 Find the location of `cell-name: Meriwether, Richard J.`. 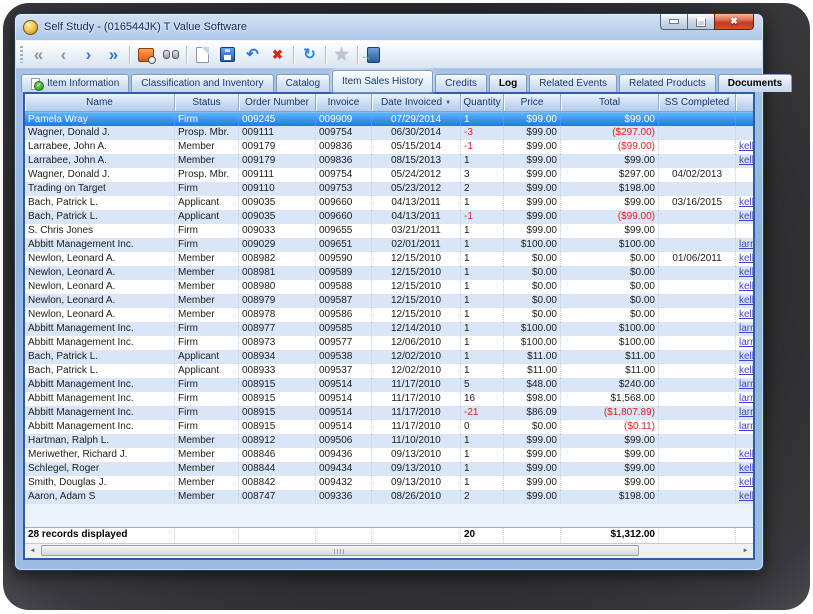

cell-name: Meriwether, Richard J. is located at coordinates (100, 455).